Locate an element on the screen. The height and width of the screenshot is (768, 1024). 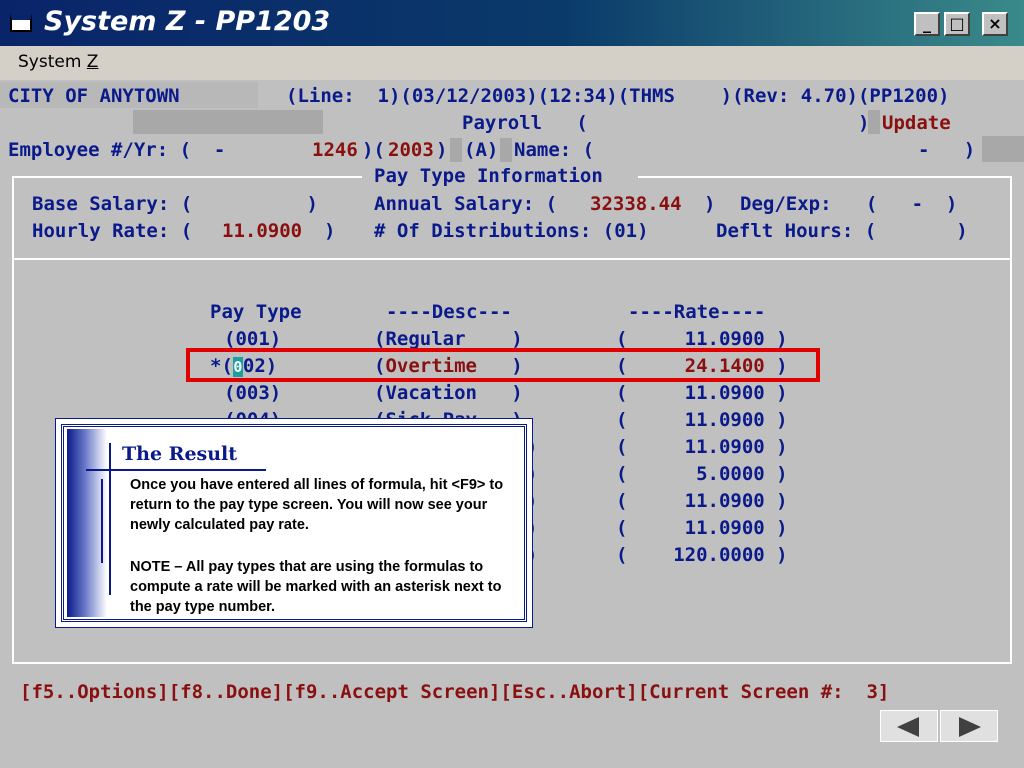
maximize-button: □ is located at coordinates (957, 24).